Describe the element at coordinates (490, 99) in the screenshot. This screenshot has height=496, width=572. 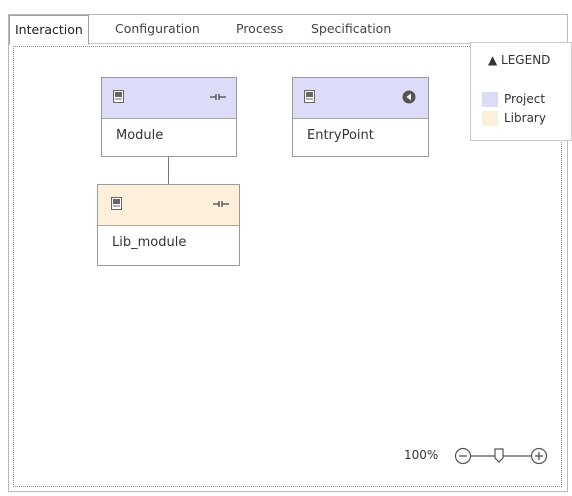
I see `legend-swatch-project` at that location.